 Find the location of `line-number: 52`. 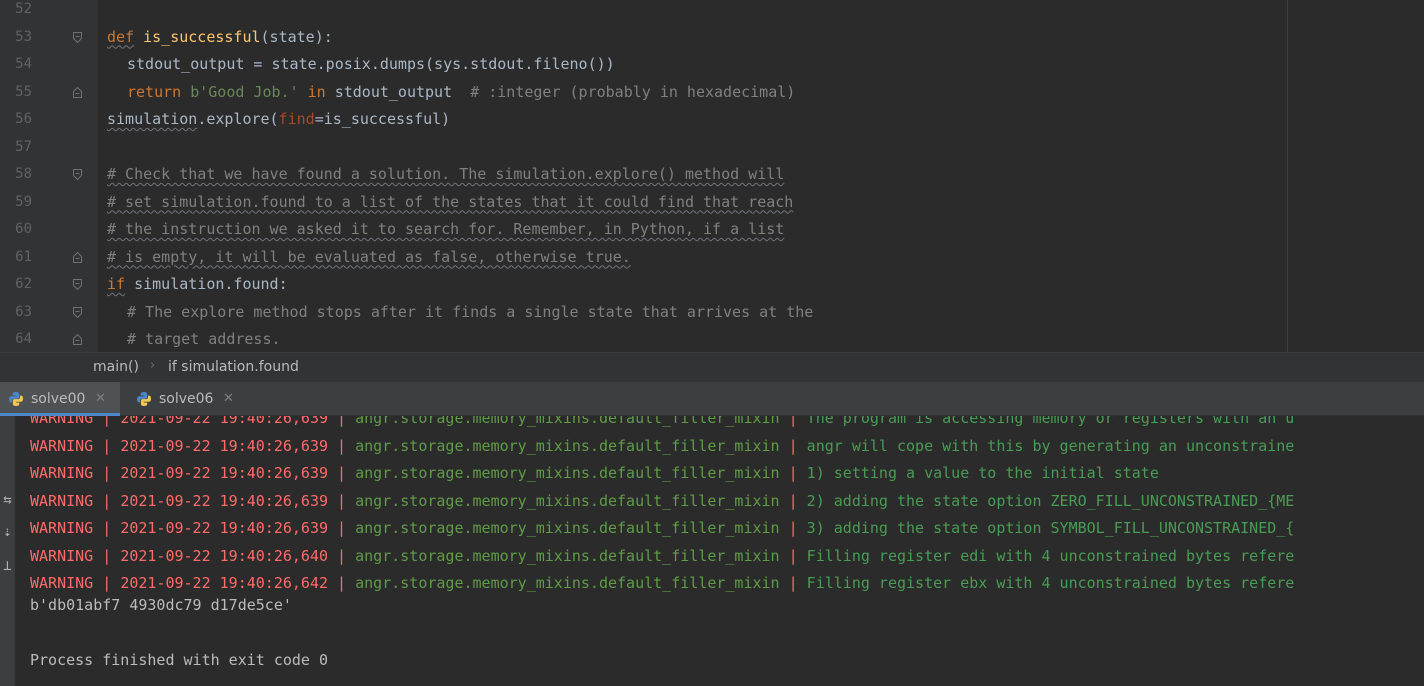

line-number: 52 is located at coordinates (23, 9).